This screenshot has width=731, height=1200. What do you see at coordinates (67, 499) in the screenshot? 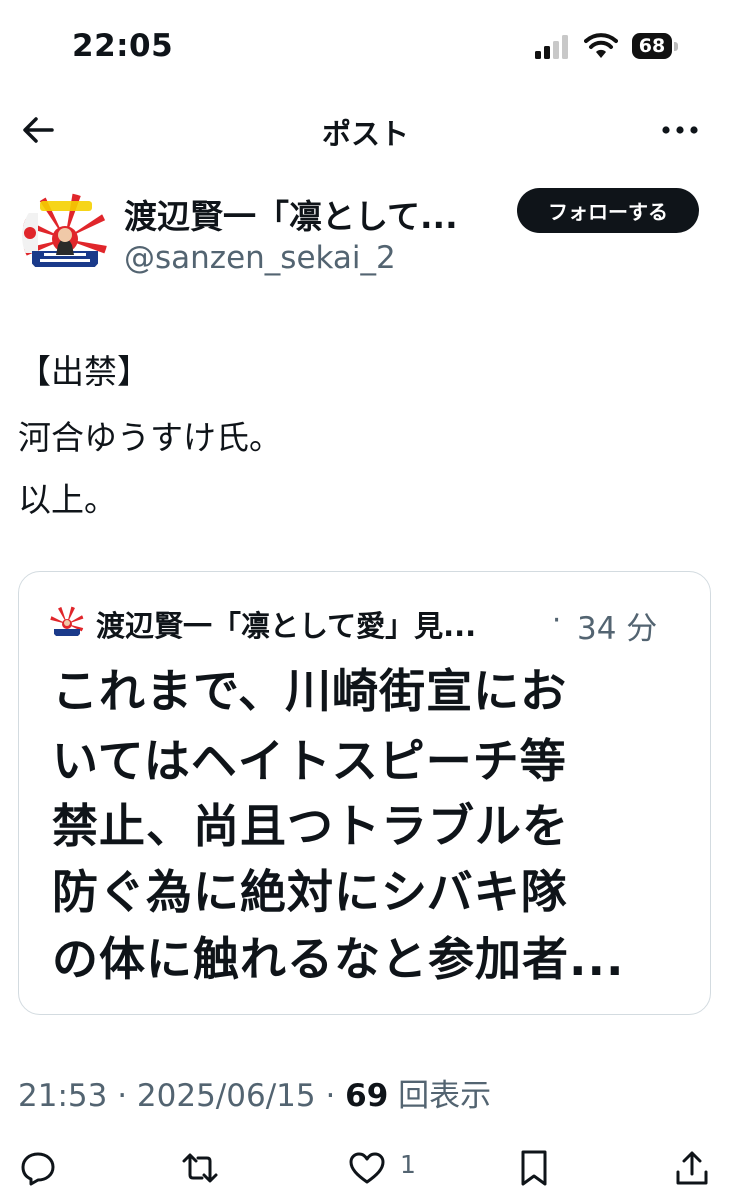
I see `post-text-line: 以上。` at bounding box center [67, 499].